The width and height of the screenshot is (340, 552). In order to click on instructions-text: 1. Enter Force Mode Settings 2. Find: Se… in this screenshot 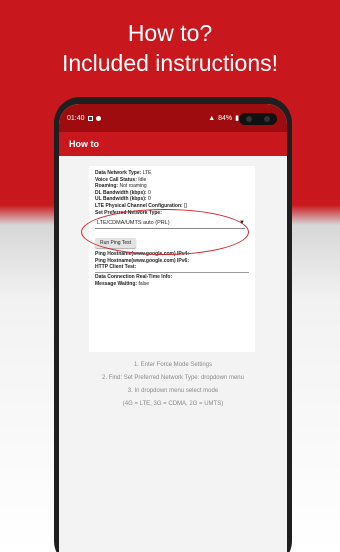, I will do `click(173, 385)`.